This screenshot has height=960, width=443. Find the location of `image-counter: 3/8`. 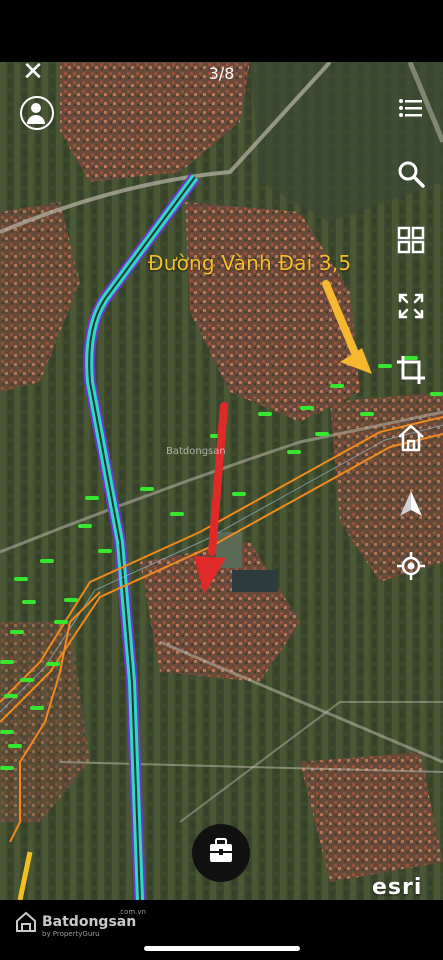

image-counter: 3/8 is located at coordinates (221, 73).